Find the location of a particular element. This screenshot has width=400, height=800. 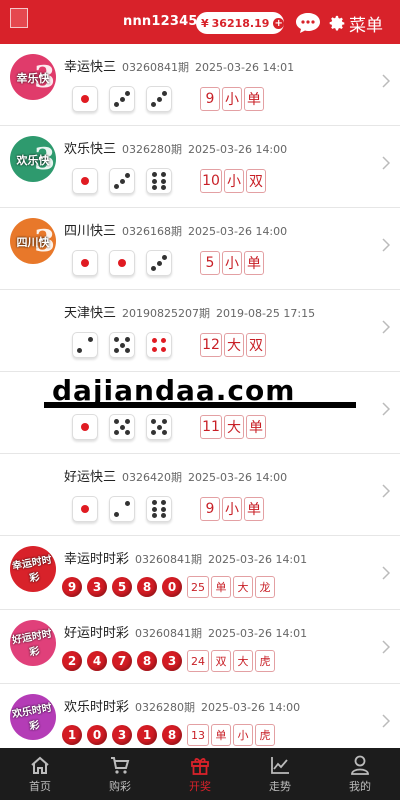

lottery-logo: 3 欢乐快 is located at coordinates (33, 159).